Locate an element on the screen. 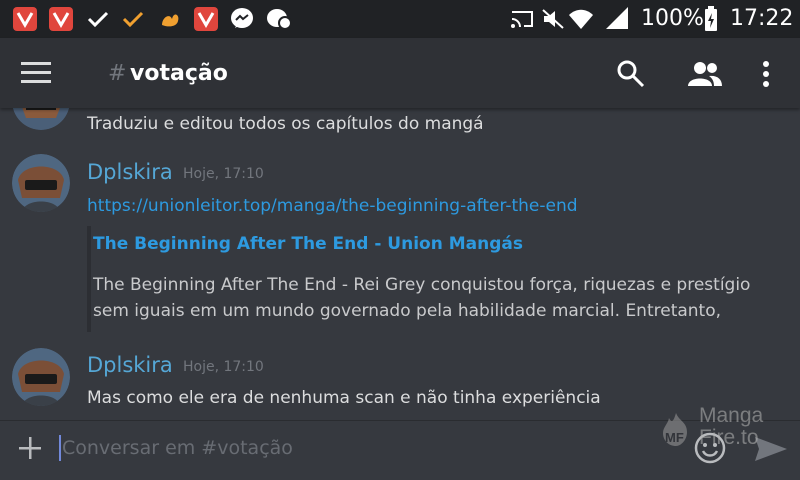 The width and height of the screenshot is (800, 480). search-icon is located at coordinates (631, 74).